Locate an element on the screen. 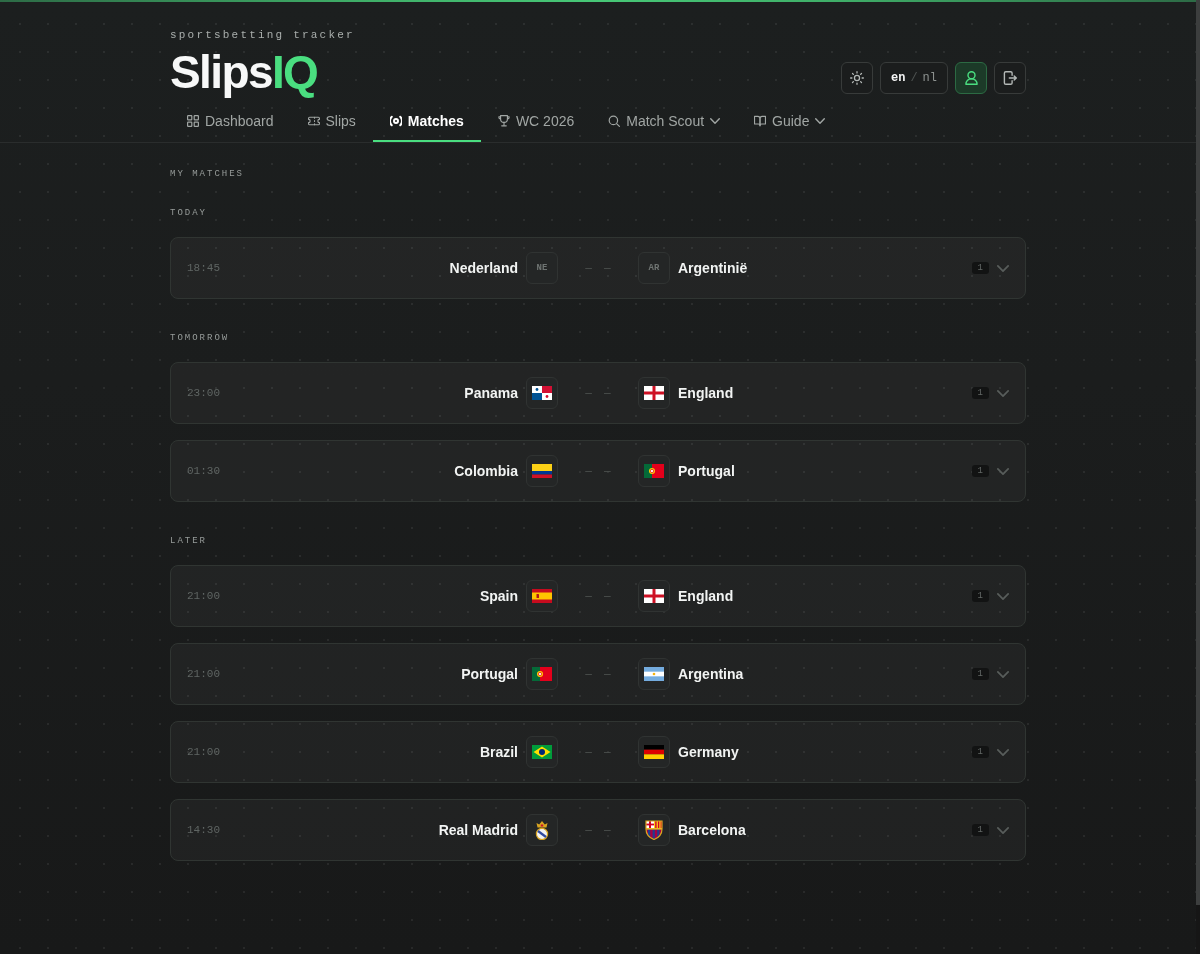  team-name: Argentinië is located at coordinates (713, 268).